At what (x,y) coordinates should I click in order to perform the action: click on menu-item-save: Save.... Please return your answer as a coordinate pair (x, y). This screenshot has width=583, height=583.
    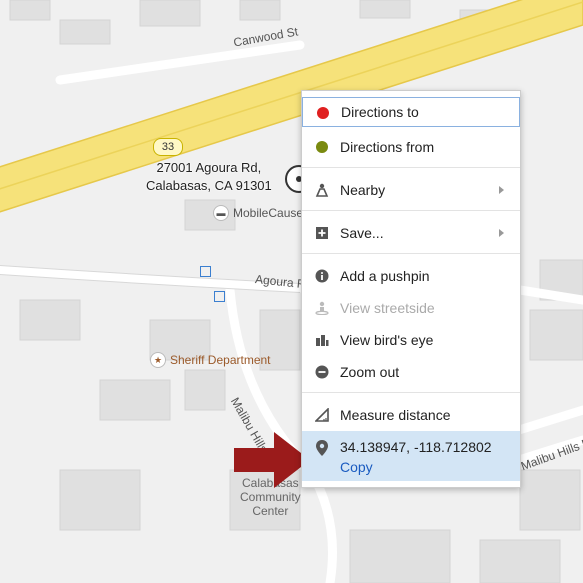
    Looking at the image, I should click on (411, 233).